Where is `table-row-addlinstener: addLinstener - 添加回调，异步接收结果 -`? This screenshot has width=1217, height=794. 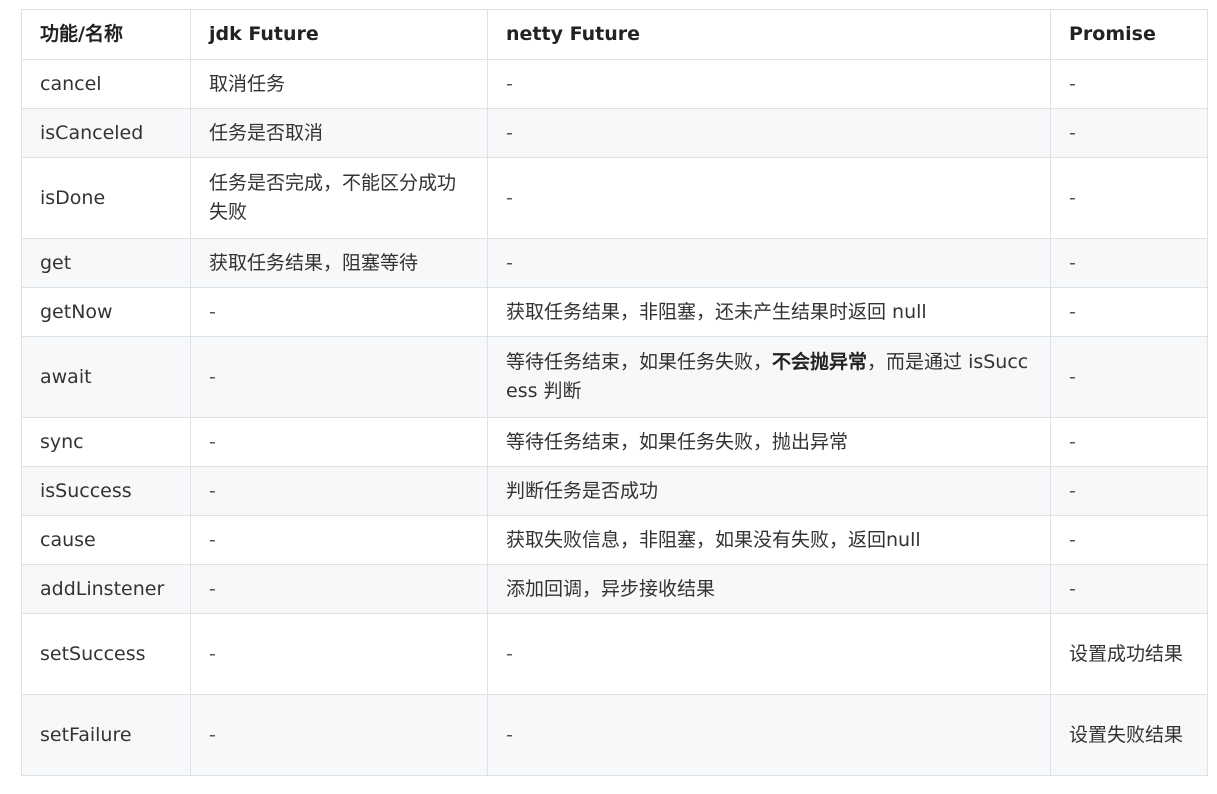 table-row-addlinstener: addLinstener - 添加回调，异步接收结果 - is located at coordinates (614, 589).